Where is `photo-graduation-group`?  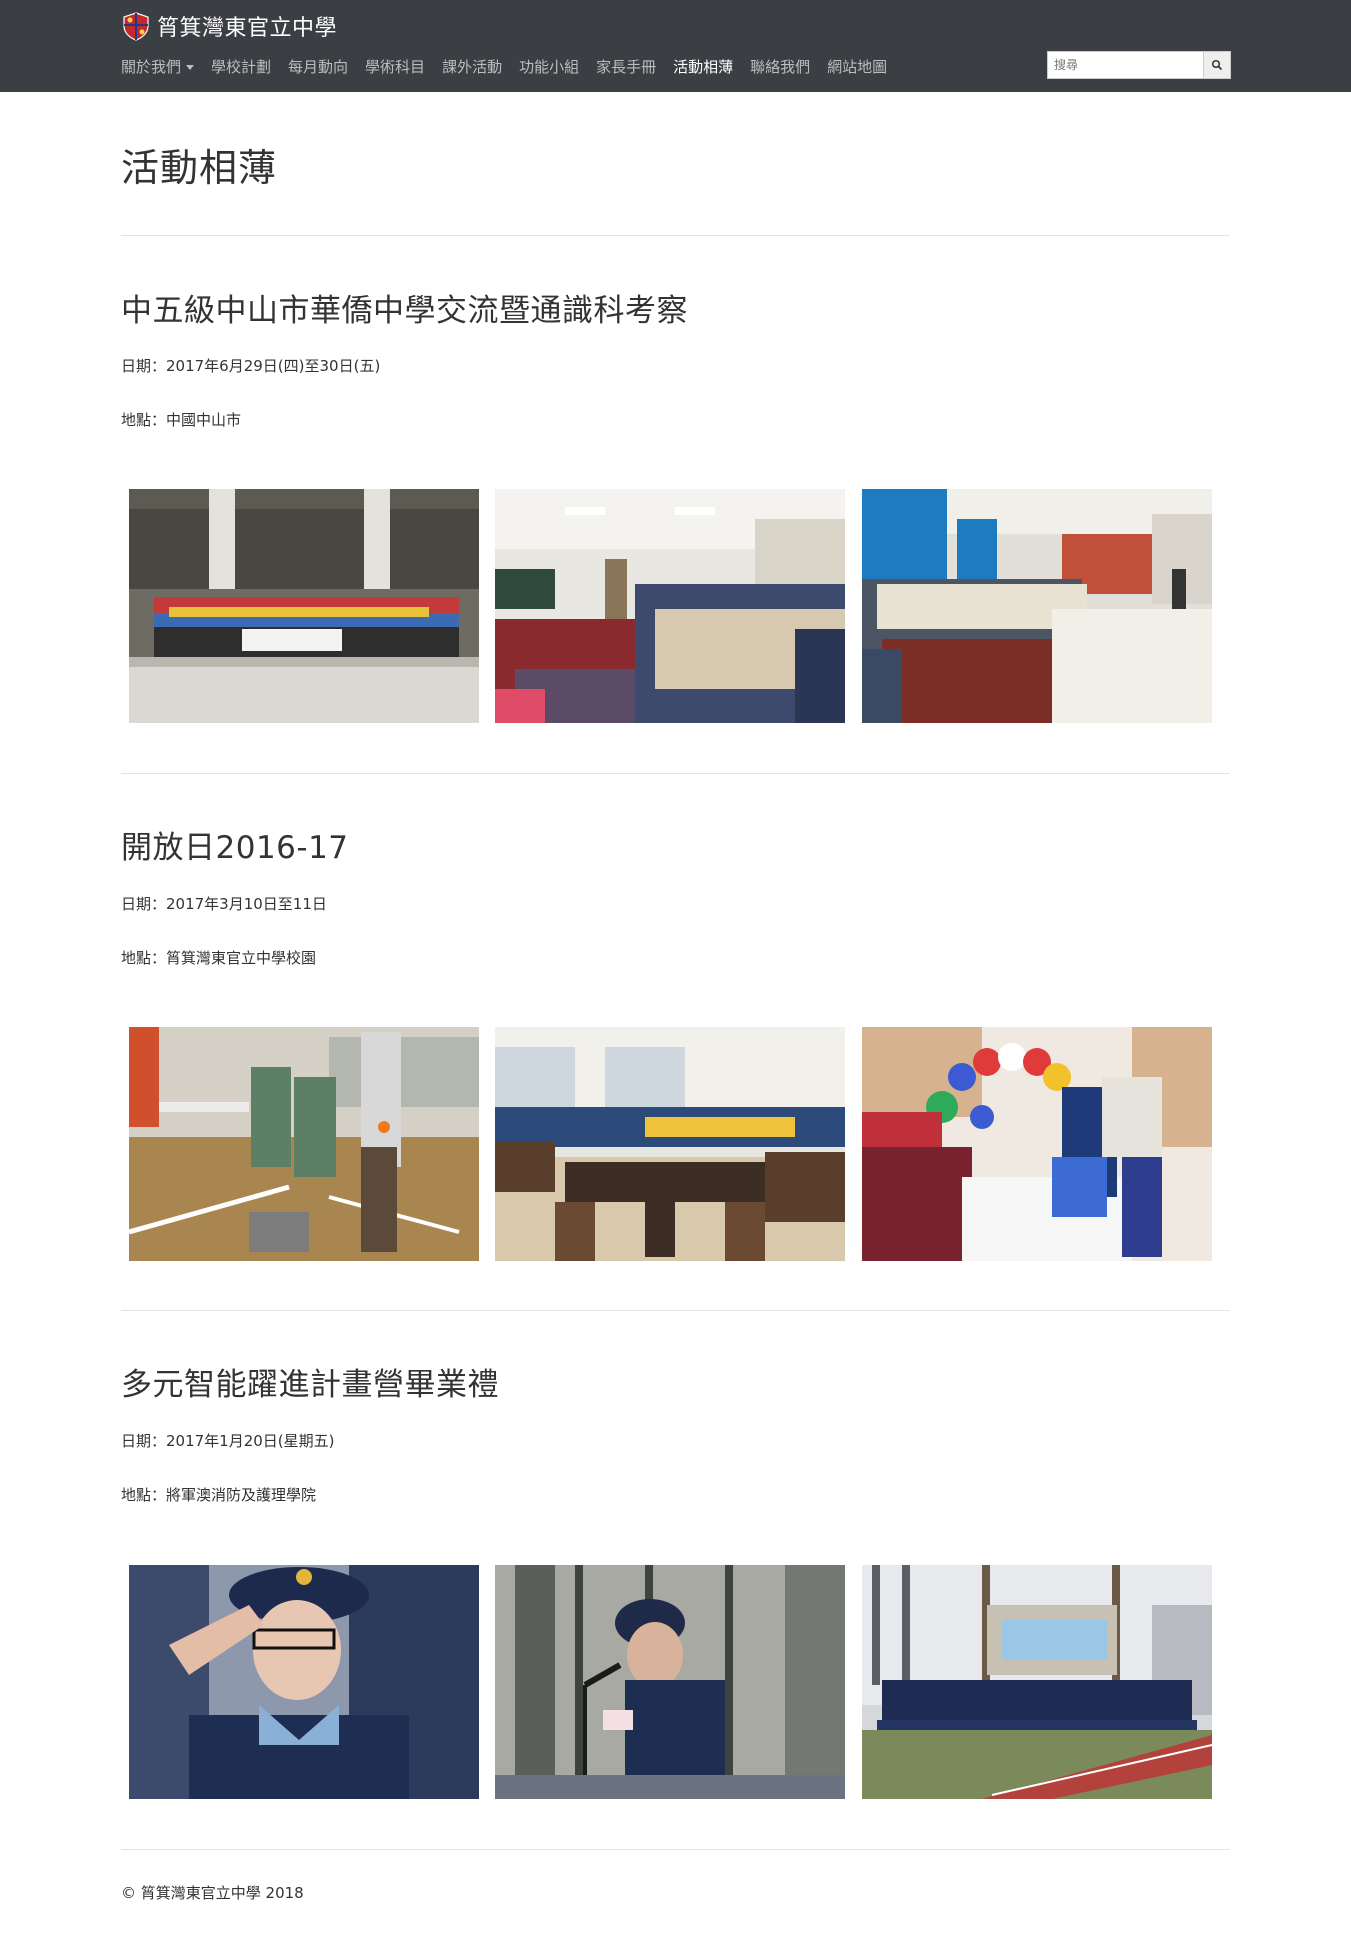 photo-graduation-group is located at coordinates (1037, 1682).